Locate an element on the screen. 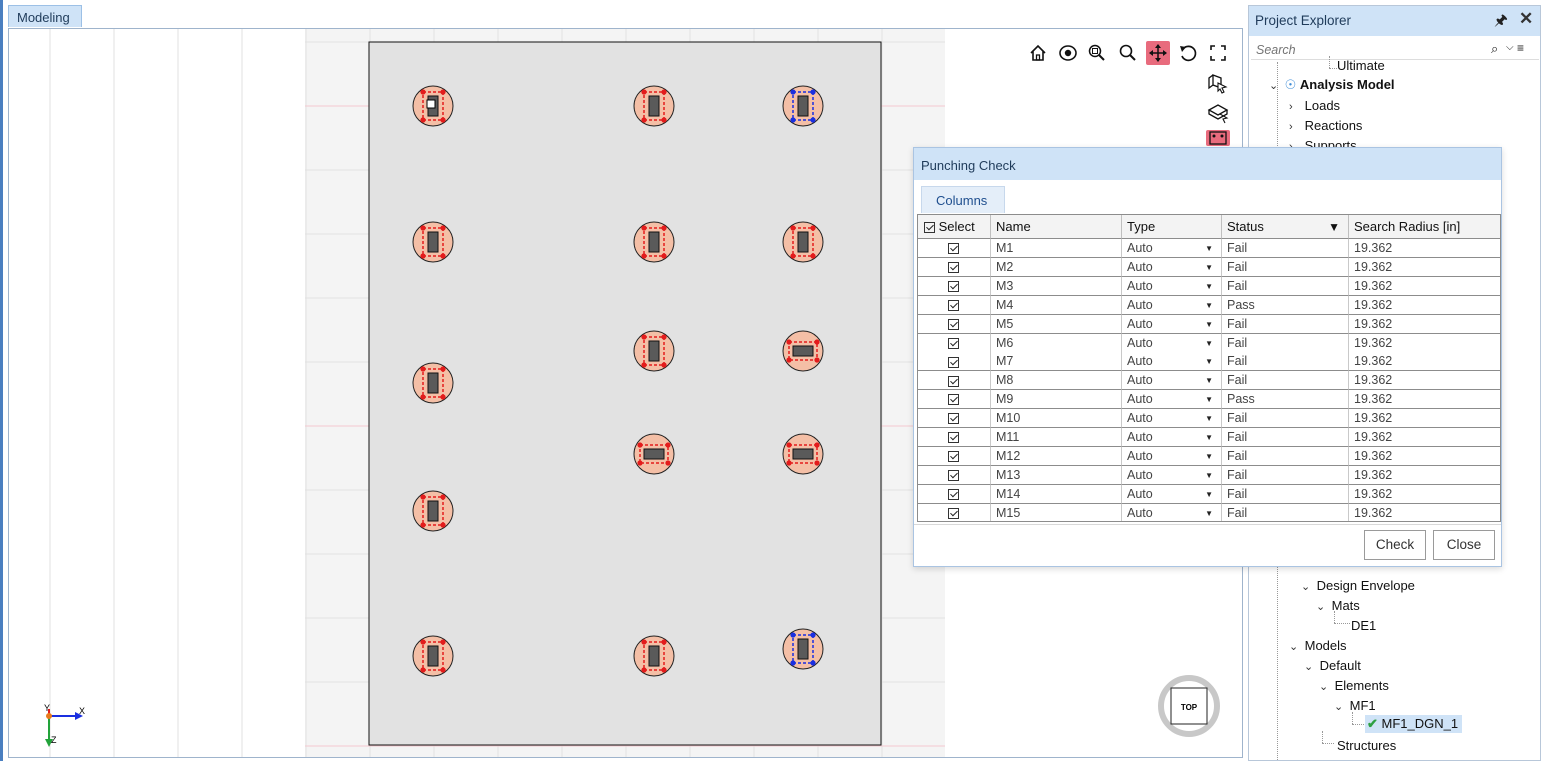 The image size is (1541, 761). explorer-search-box: ⌕ ⌵ ≡ is located at coordinates (1395, 50).